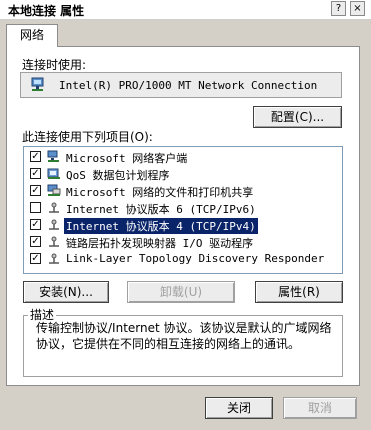  Describe the element at coordinates (53, 173) in the screenshot. I see `qos-scheduler-icon` at that location.